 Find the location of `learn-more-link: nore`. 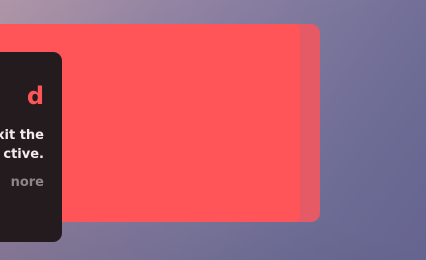

learn-more-link: nore is located at coordinates (27, 183).